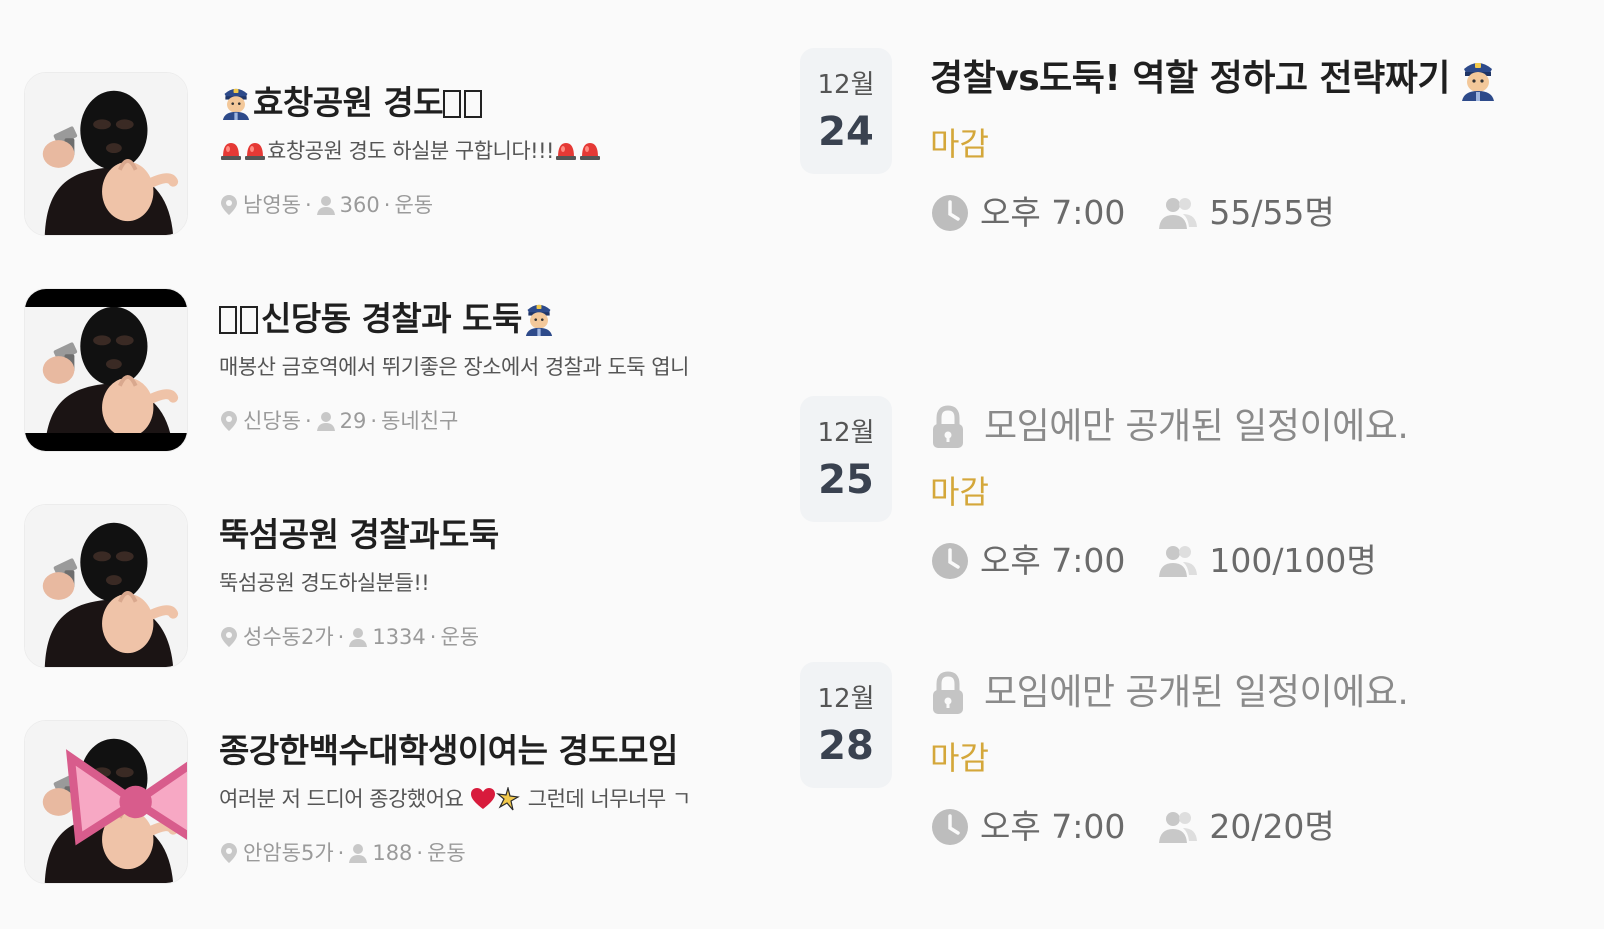 The image size is (1604, 929). I want to click on group-member-count: 188, so click(392, 853).